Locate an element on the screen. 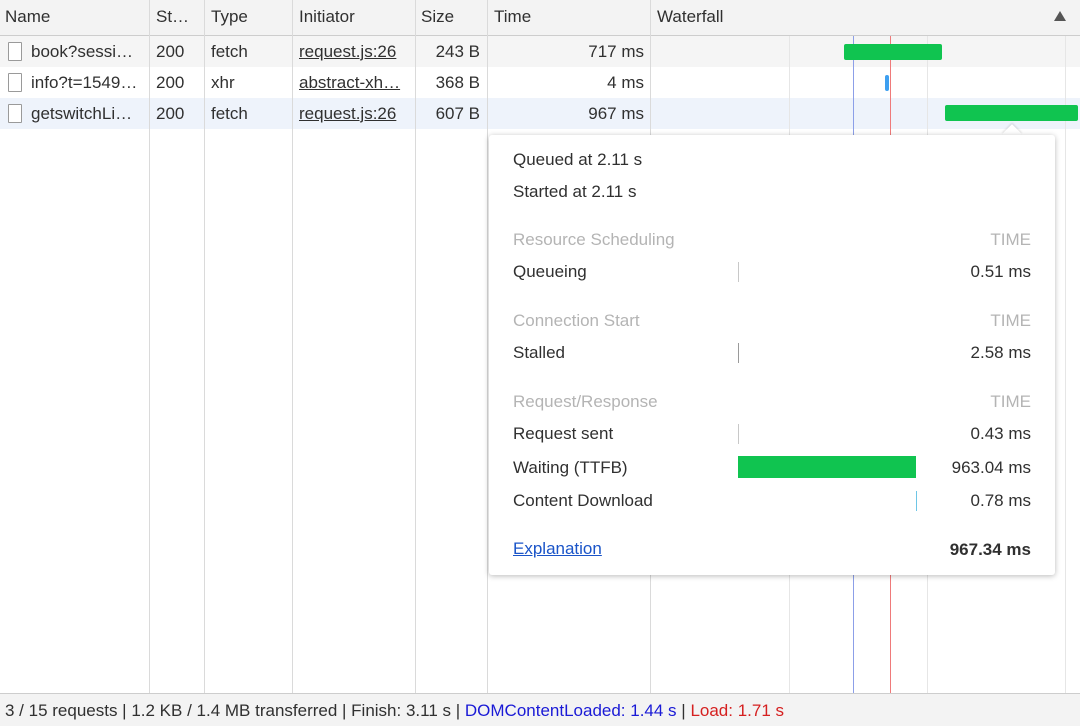  column-header-type: Type is located at coordinates (251, 18).